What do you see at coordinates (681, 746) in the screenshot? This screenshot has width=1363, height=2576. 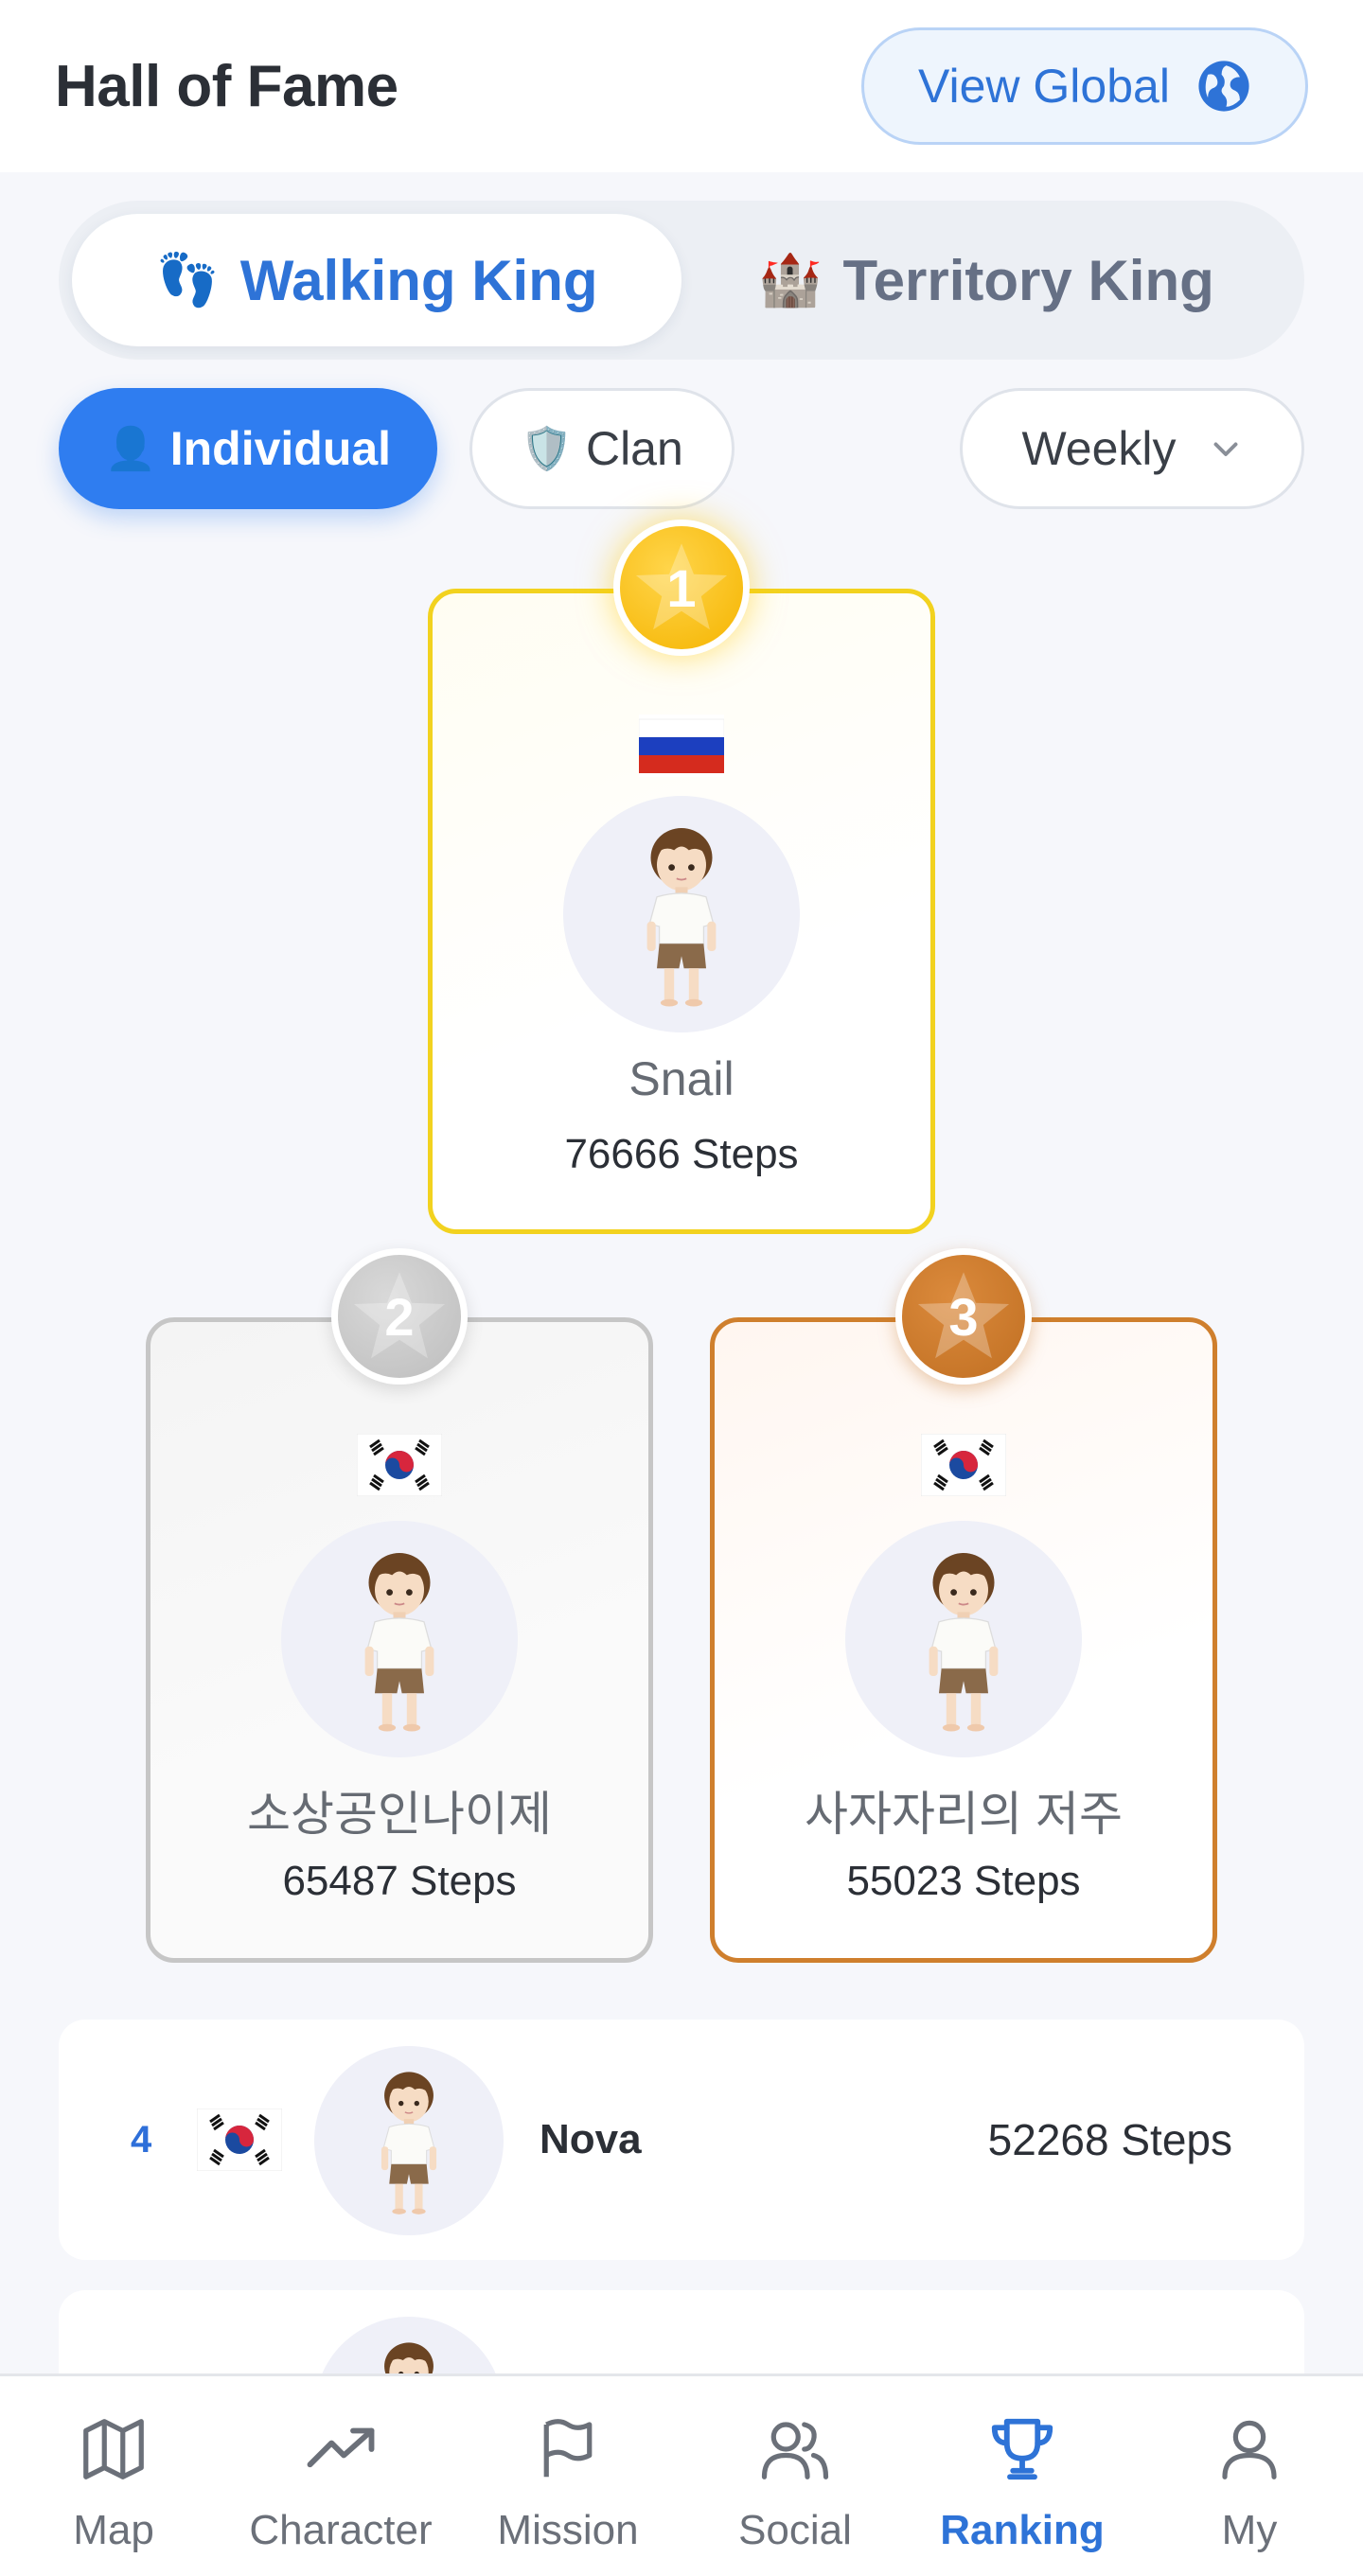 I see `russia-flag-icon` at bounding box center [681, 746].